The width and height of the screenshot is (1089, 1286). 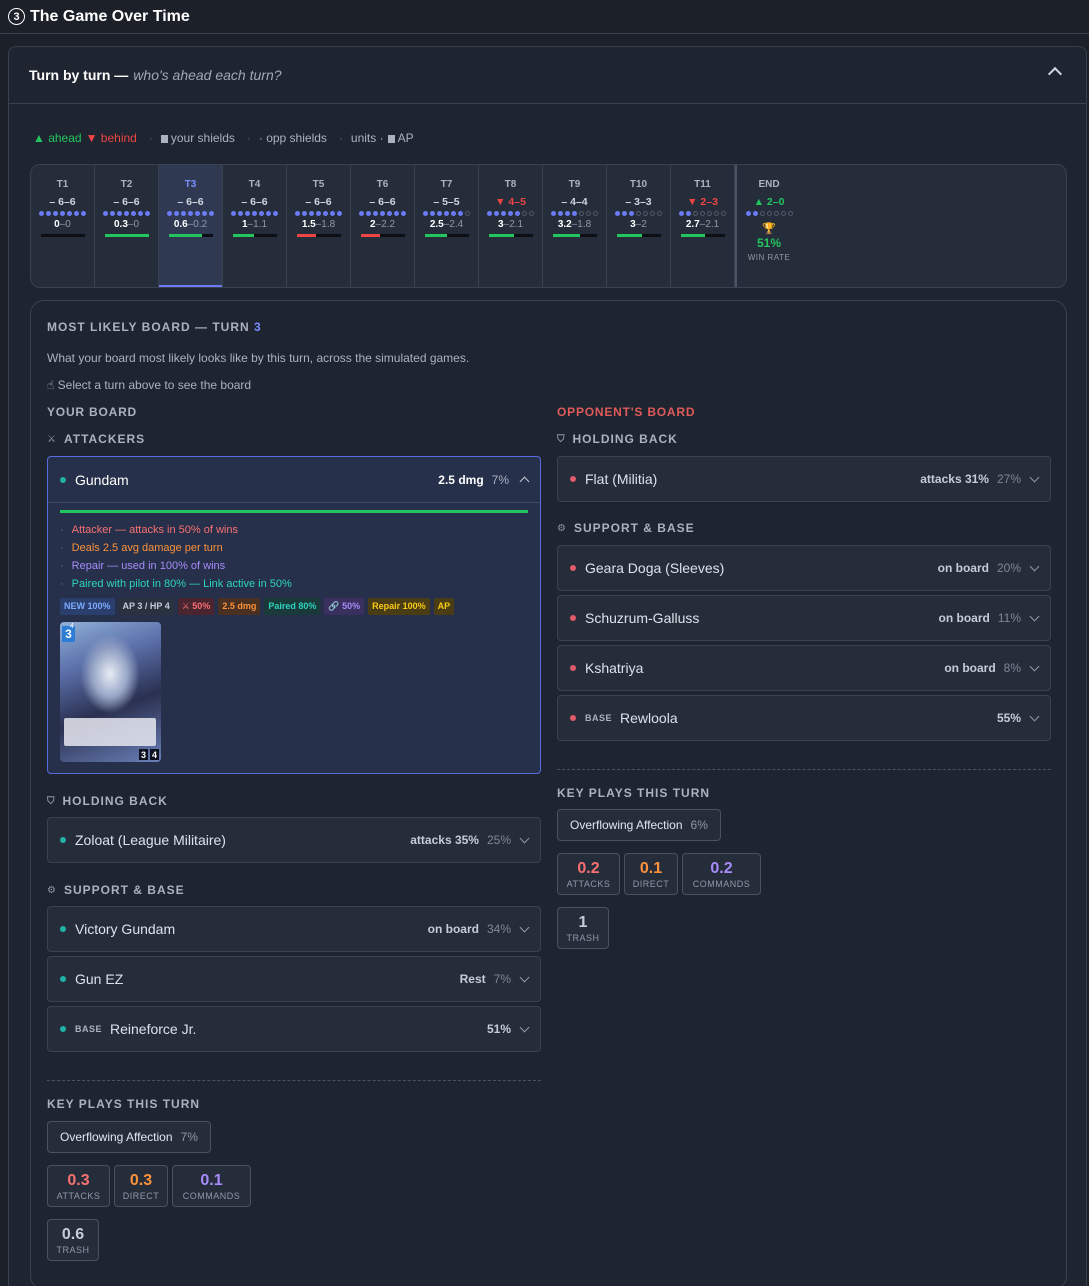 What do you see at coordinates (129, 1137) in the screenshot?
I see `your-key-play-chip: Overflowing Affection 7%` at bounding box center [129, 1137].